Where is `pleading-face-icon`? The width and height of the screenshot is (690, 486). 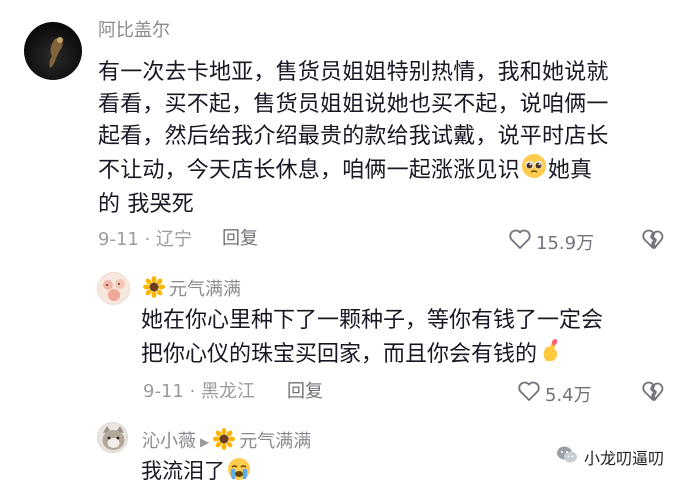
pleading-face-icon is located at coordinates (534, 171).